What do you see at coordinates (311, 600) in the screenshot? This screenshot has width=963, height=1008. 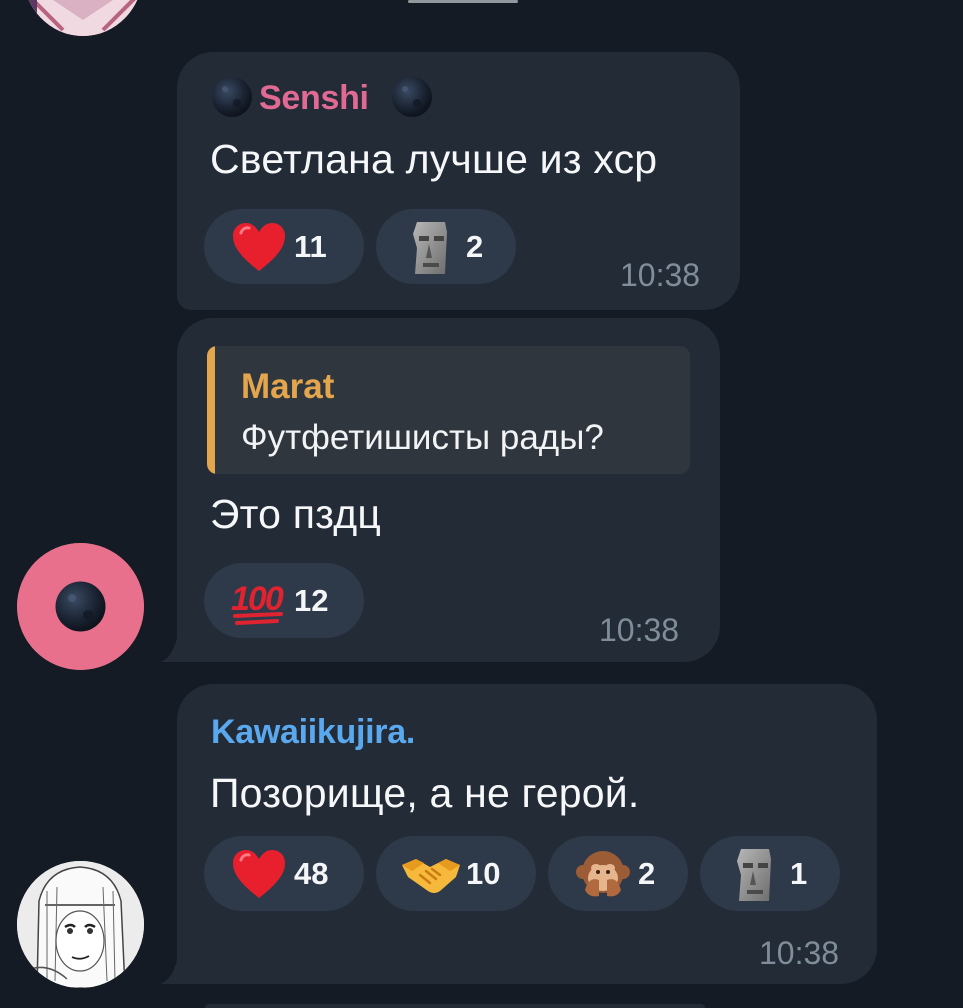 I see `reaction-count: 12` at bounding box center [311, 600].